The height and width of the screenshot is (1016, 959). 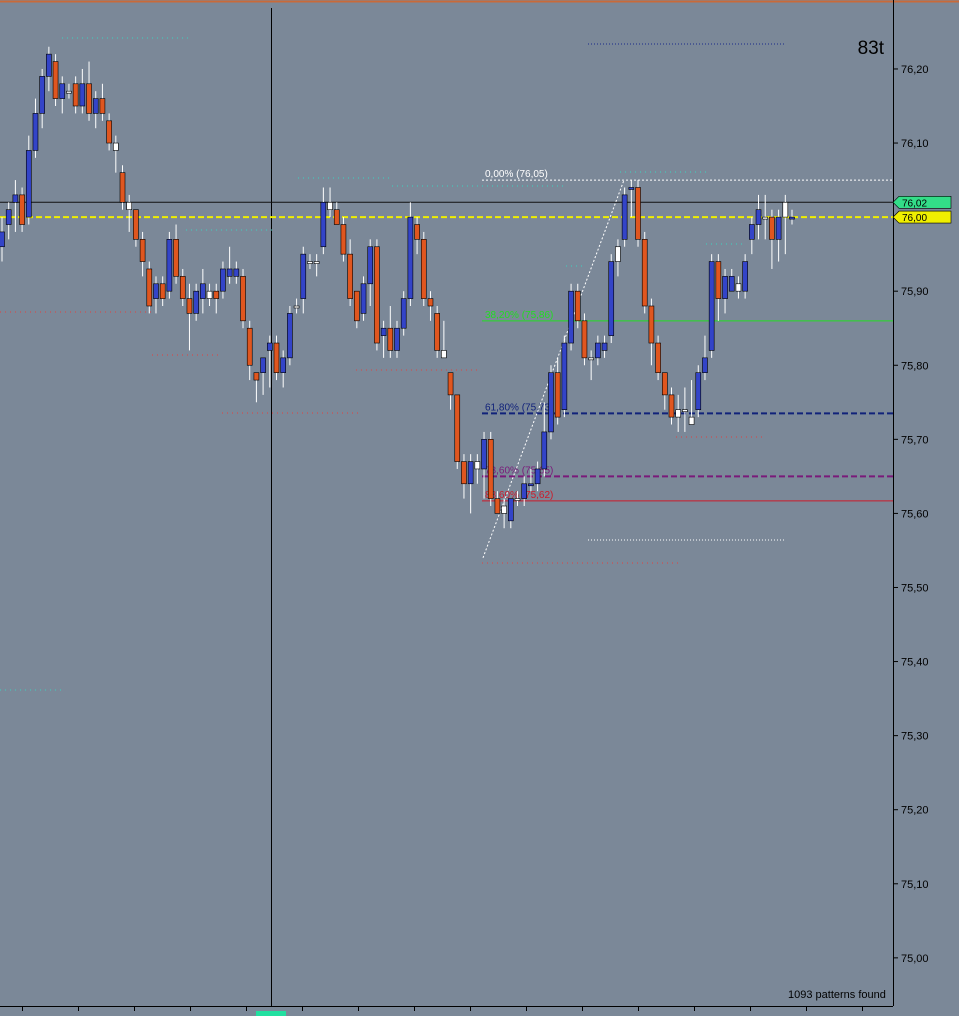 I want to click on y-tick-label: 75,00, so click(x=915, y=959).